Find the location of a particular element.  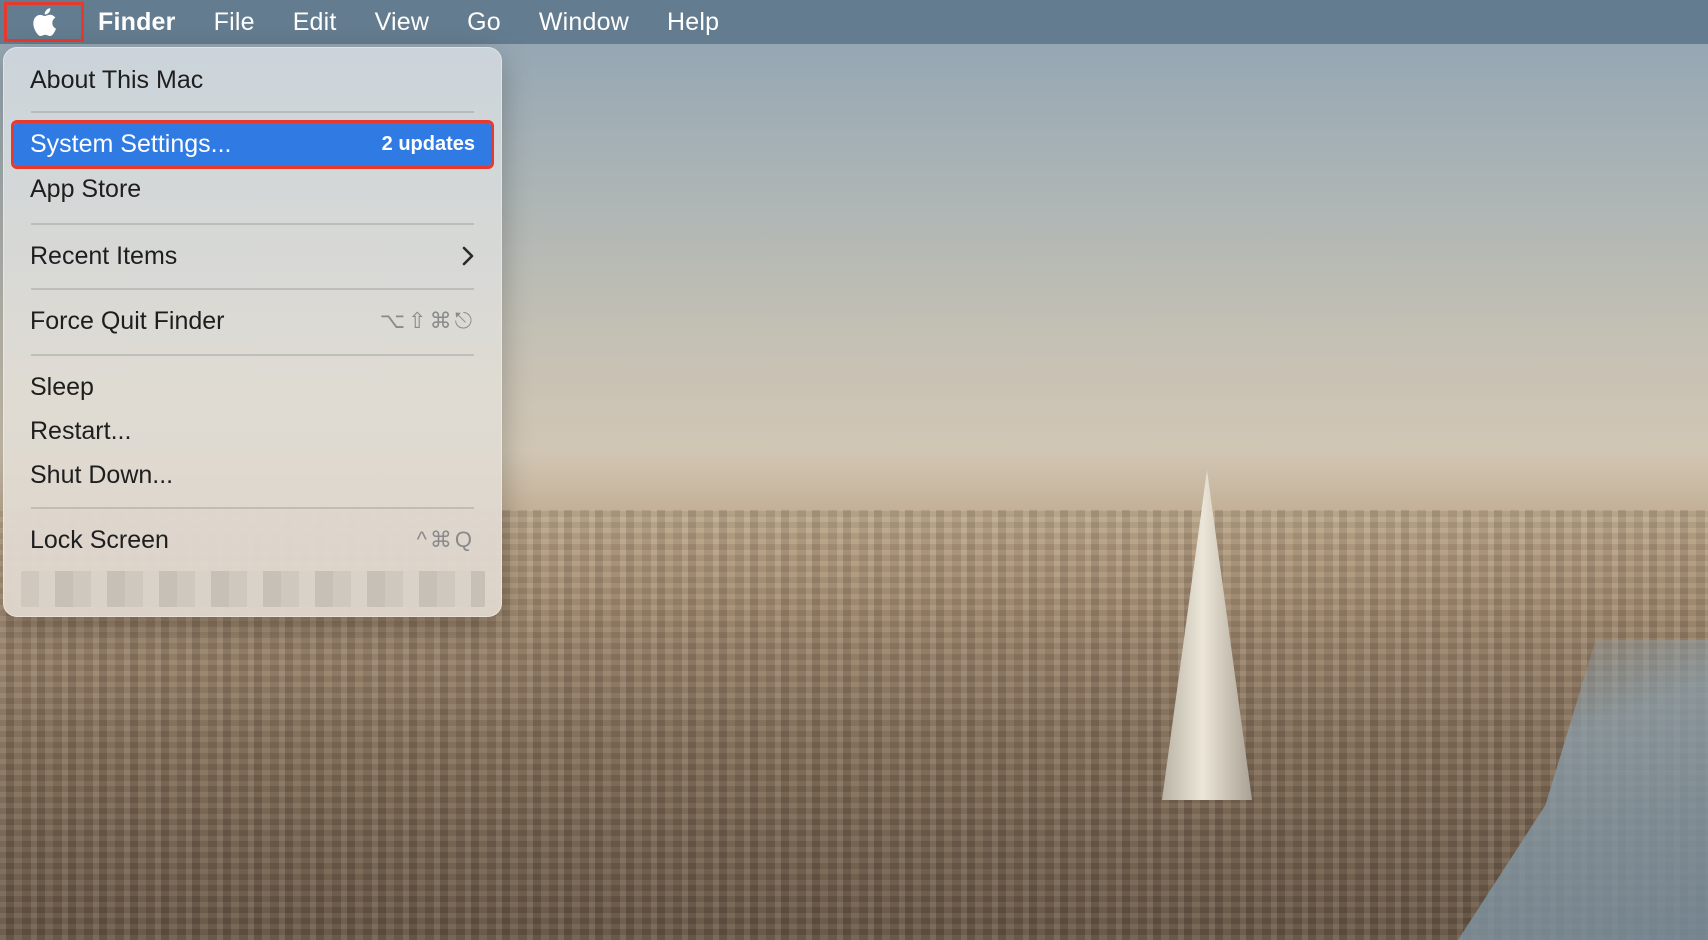

menubar-app-finder: Finder is located at coordinates (137, 22).